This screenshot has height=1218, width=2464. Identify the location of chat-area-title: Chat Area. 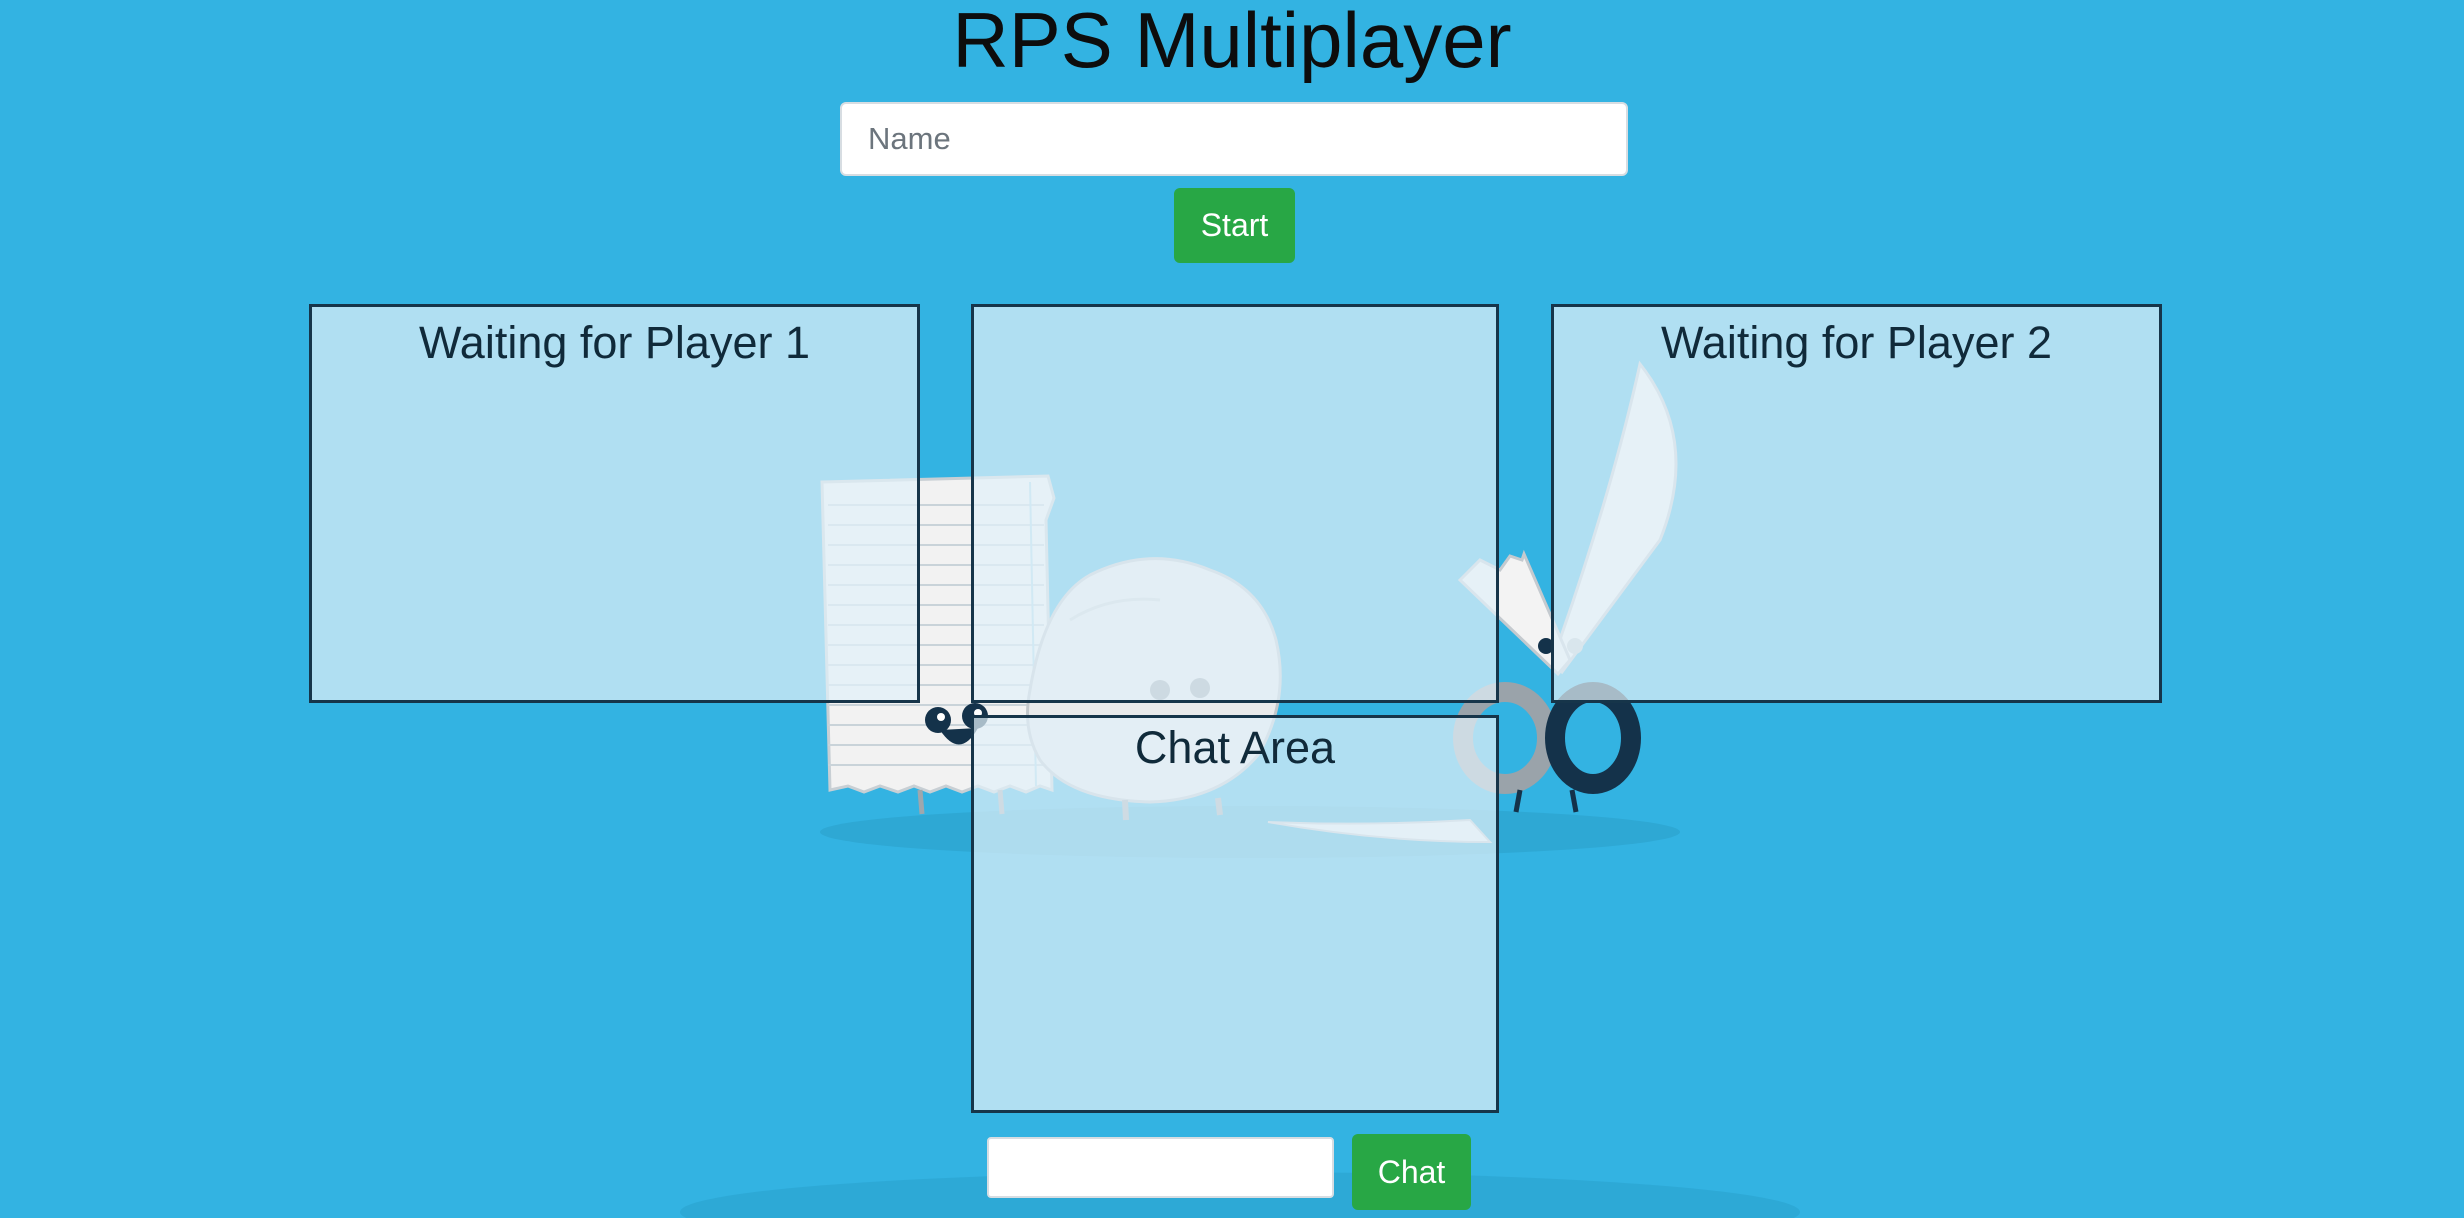
(1235, 747).